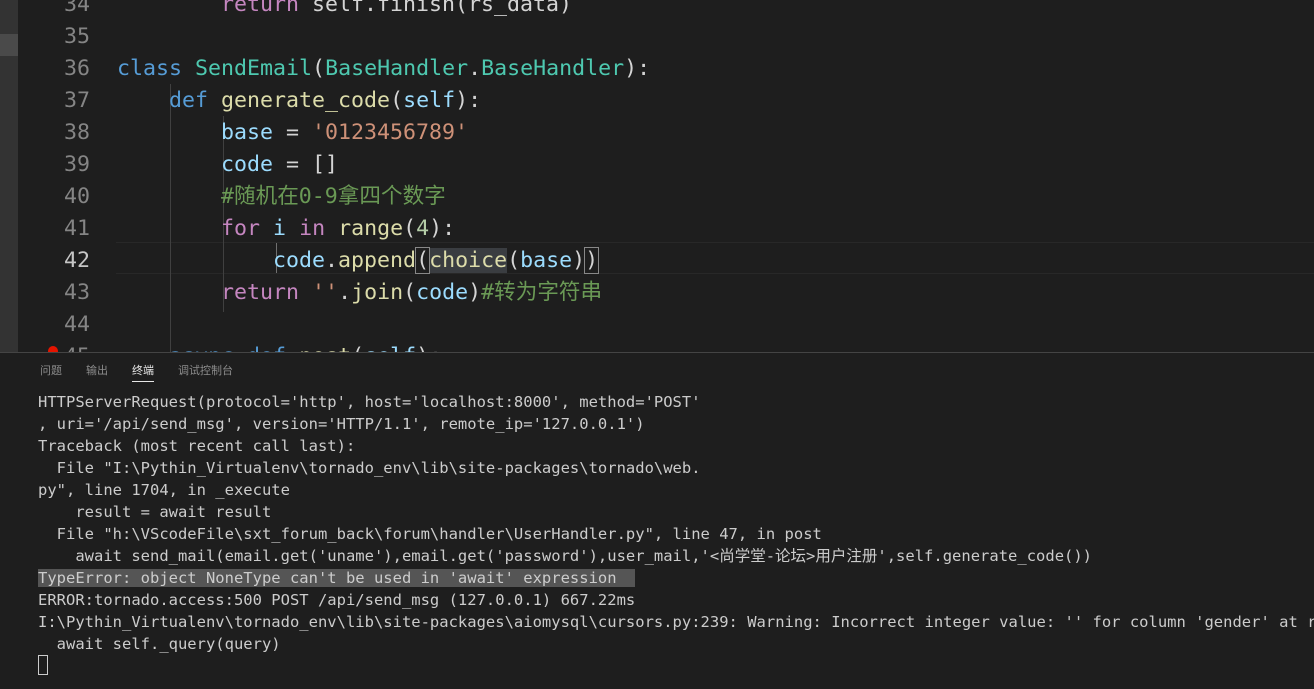 This screenshot has height=689, width=1314. I want to click on terminal-line: await self._query(query), so click(676, 644).